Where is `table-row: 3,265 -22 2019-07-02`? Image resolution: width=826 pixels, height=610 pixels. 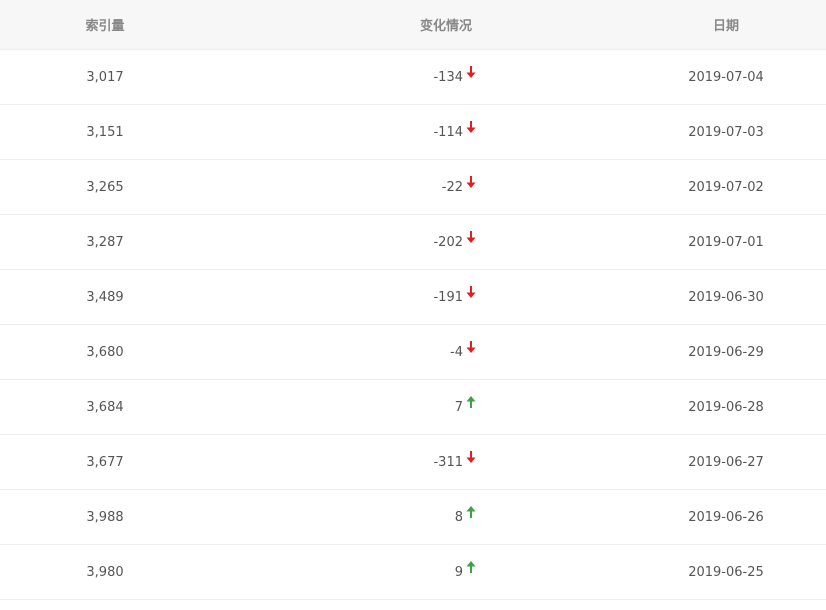 table-row: 3,265 -22 2019-07-02 is located at coordinates (413, 187).